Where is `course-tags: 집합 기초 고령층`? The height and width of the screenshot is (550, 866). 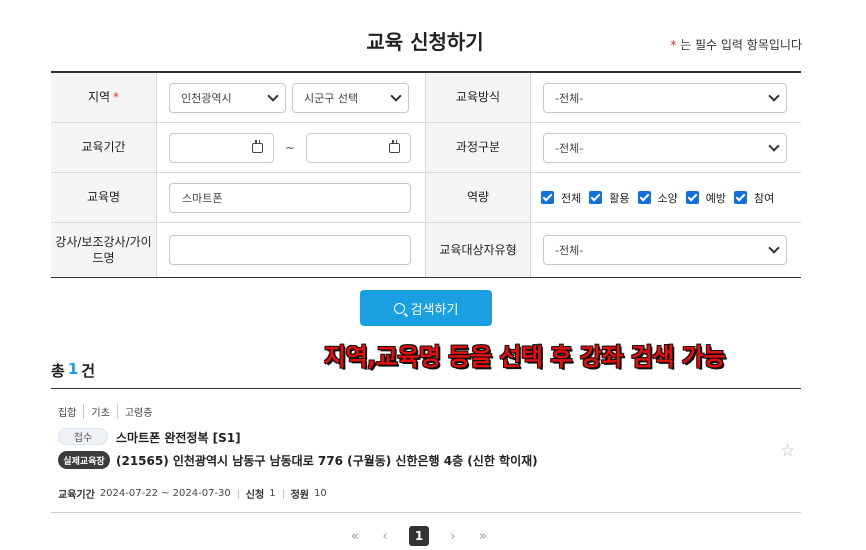 course-tags: 집합 기초 고령층 is located at coordinates (108, 411).